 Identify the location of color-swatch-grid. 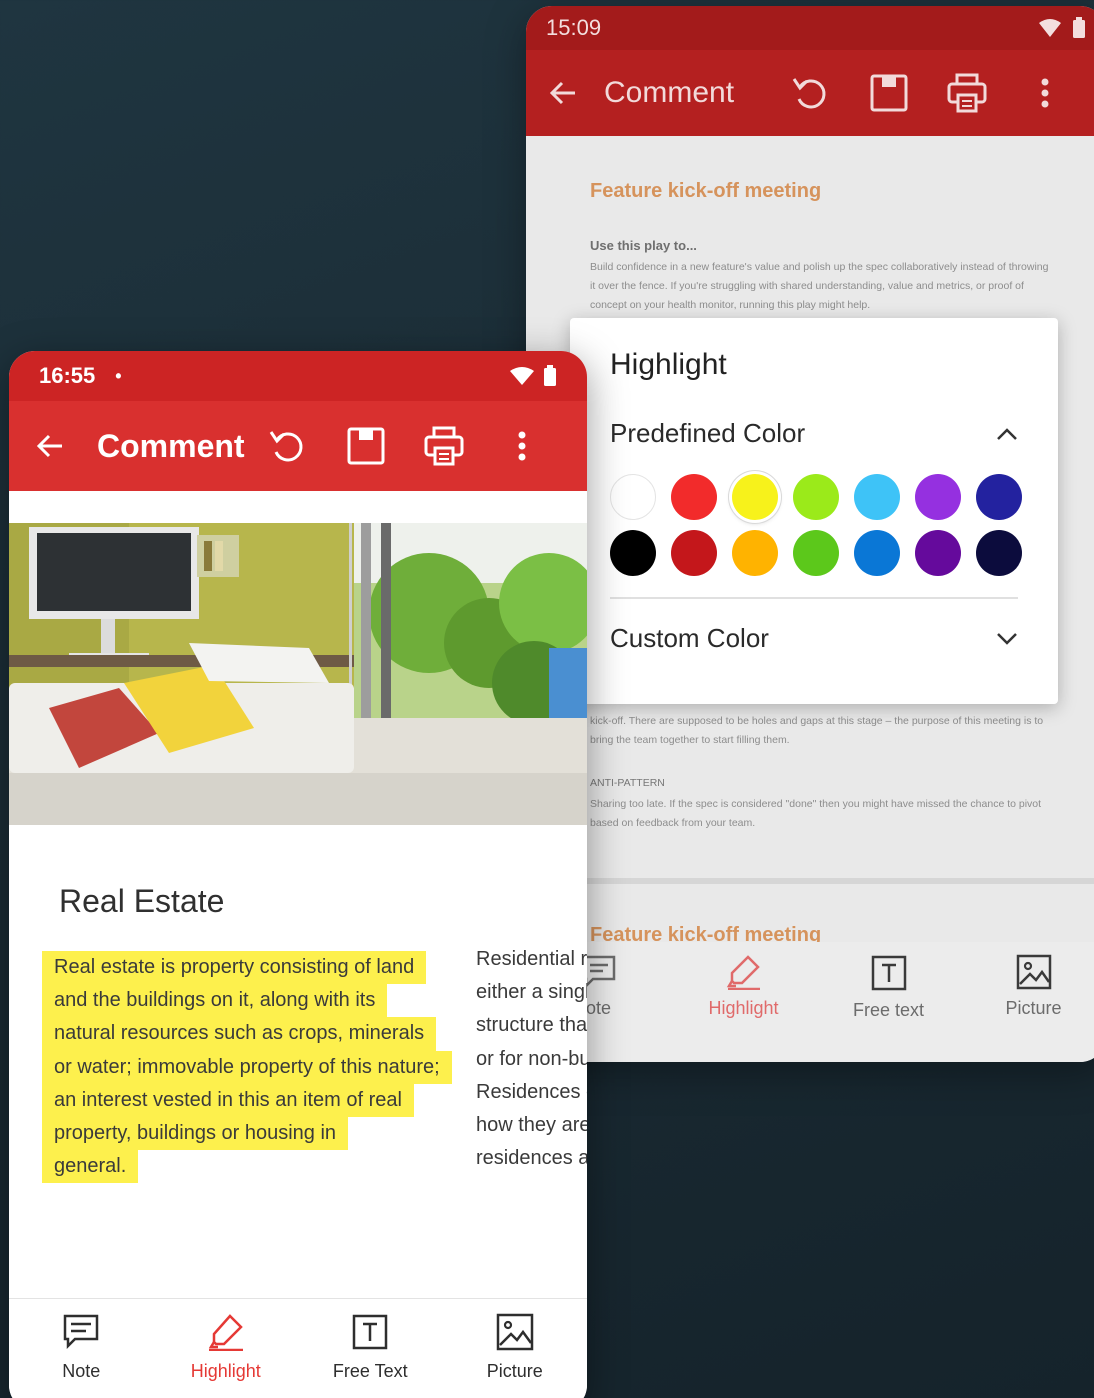
(816, 525).